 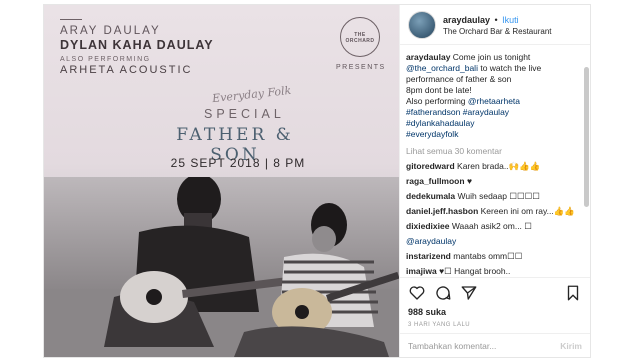 I want to click on heart-icon, so click(x=417, y=293).